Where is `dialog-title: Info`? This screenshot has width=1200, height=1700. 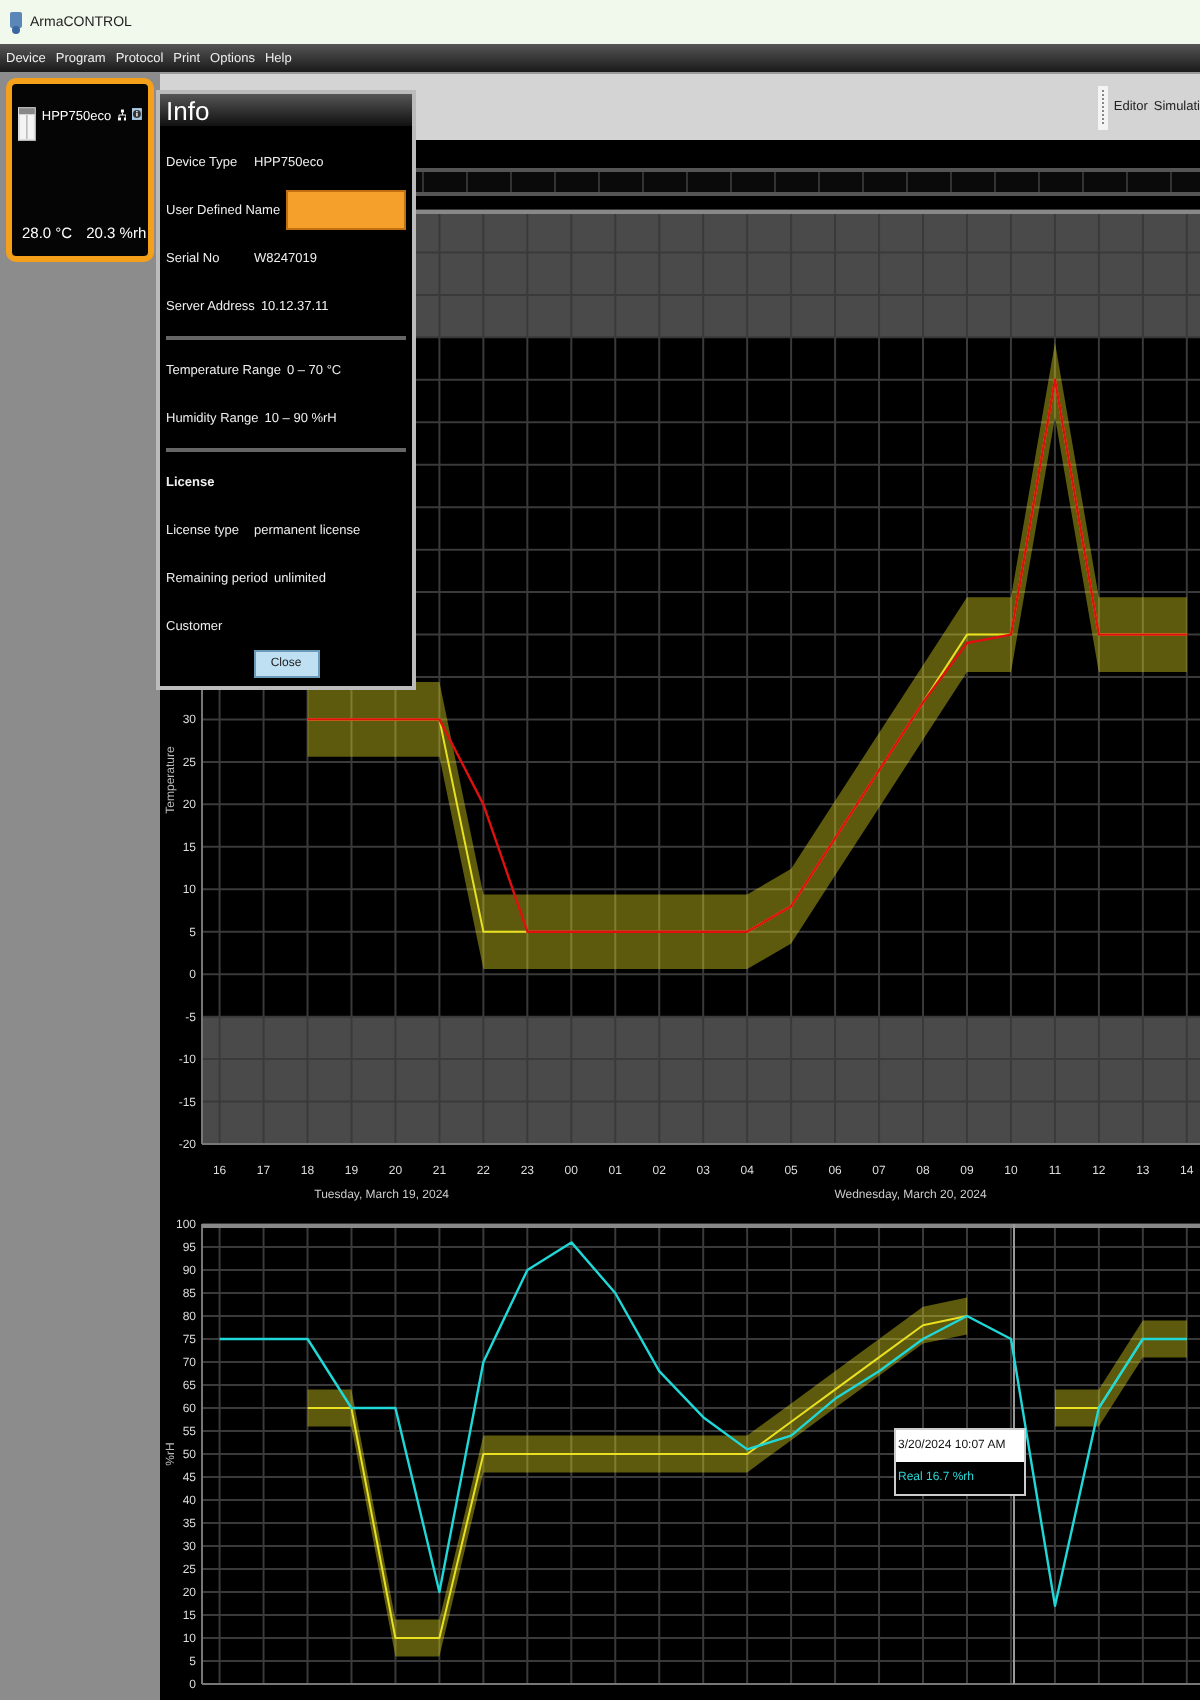
dialog-title: Info is located at coordinates (188, 110).